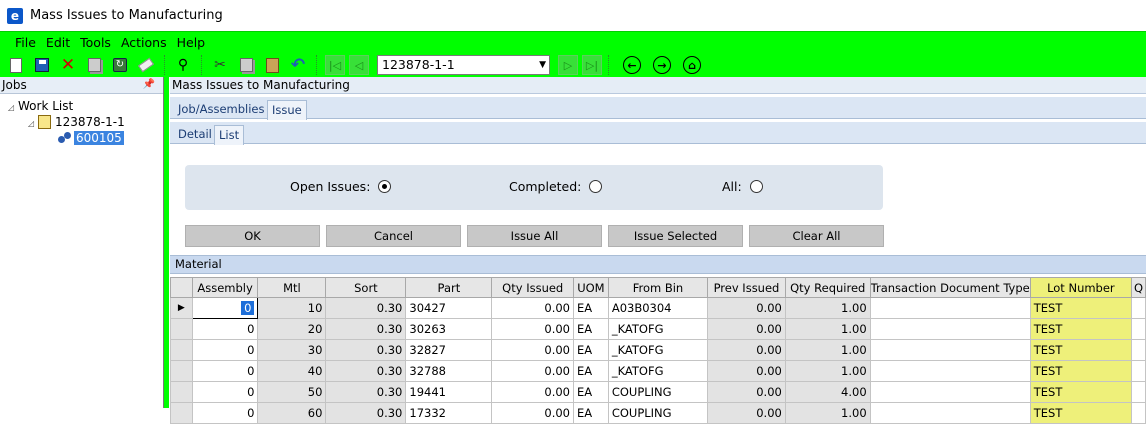 This screenshot has width=1146, height=424. What do you see at coordinates (76, 122) in the screenshot?
I see `tree-item-job: ◿ 123878-1-1` at bounding box center [76, 122].